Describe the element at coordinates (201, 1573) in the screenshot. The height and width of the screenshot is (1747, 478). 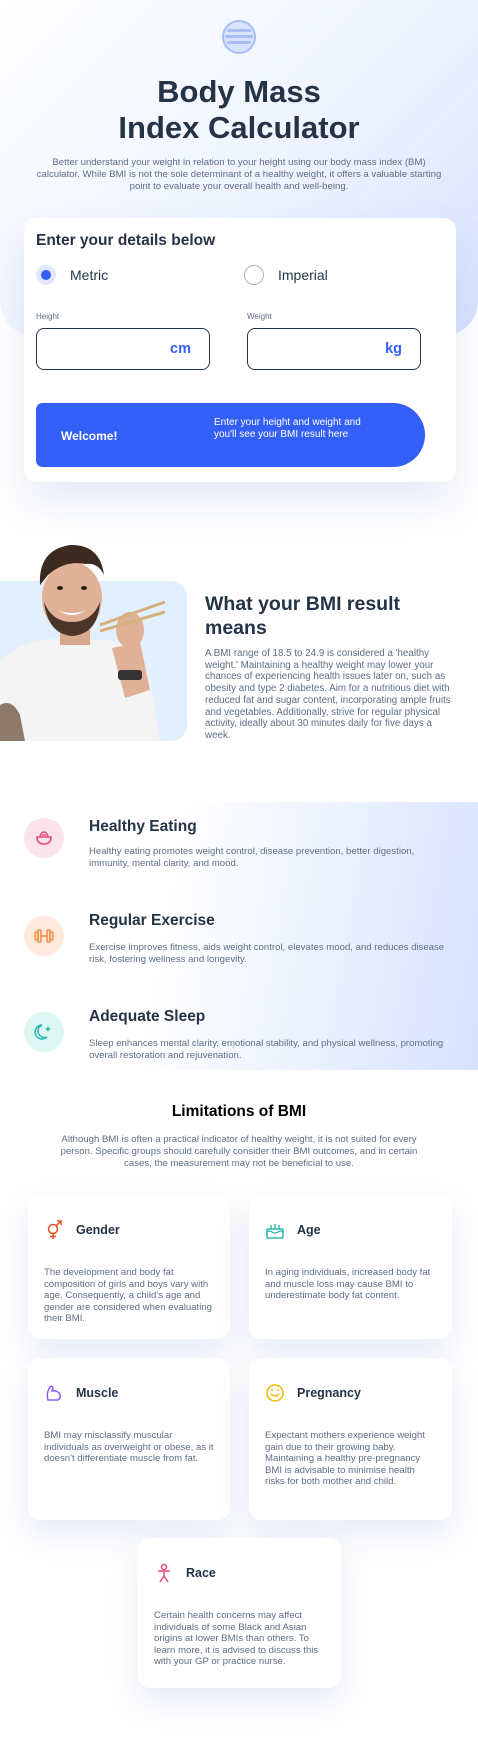
I see `card-title: Race` at that location.